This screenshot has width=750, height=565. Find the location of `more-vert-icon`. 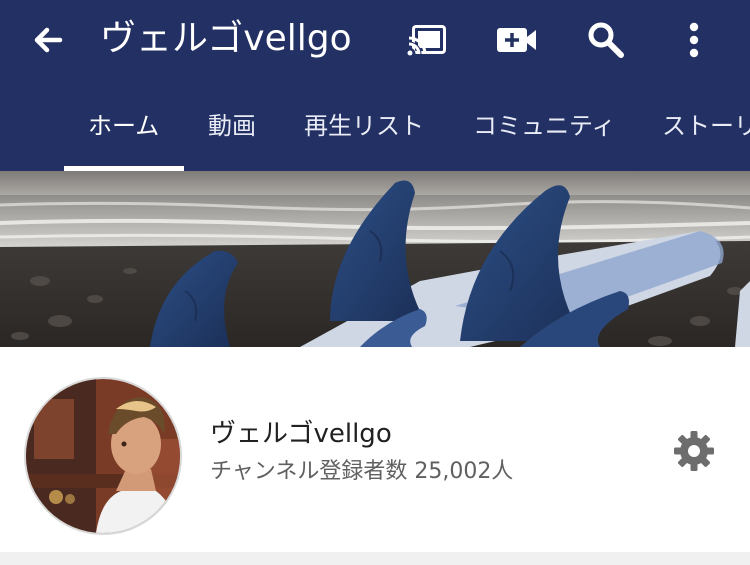

more-vert-icon is located at coordinates (694, 40).